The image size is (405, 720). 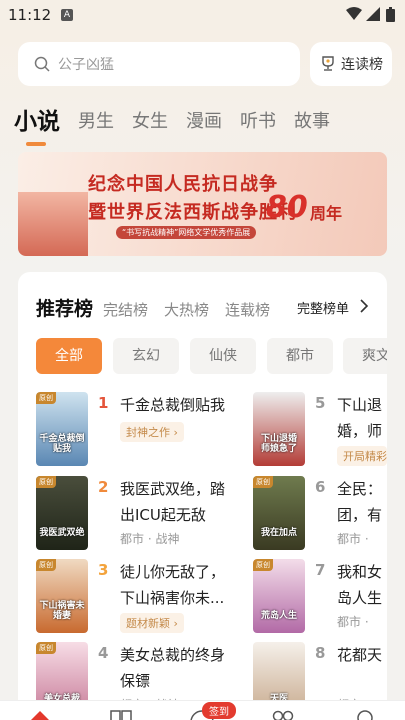 I want to click on tab-female: 女生, so click(x=150, y=122).